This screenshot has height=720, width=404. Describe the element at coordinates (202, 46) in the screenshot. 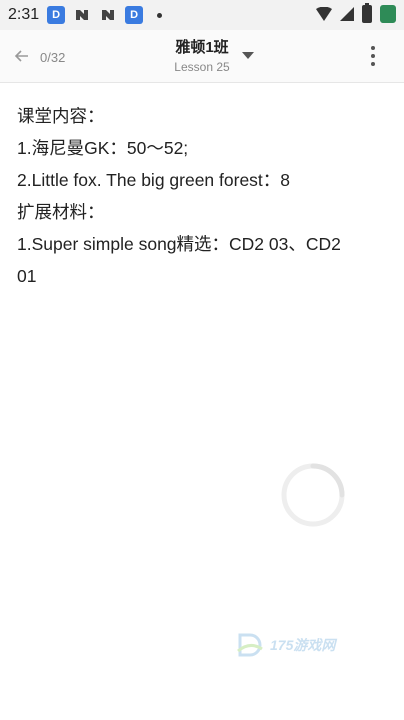

I see `class-title: 雅顿1班` at that location.